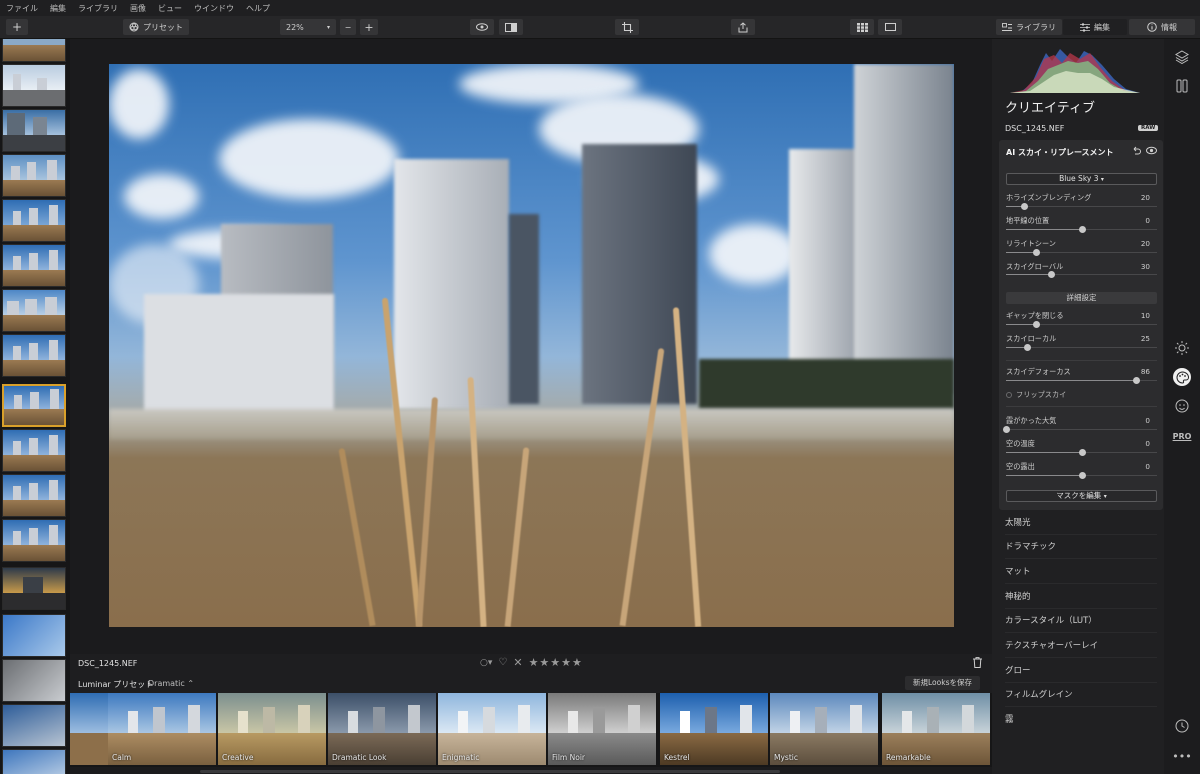 The image size is (1200, 774). What do you see at coordinates (936, 729) in the screenshot?
I see `look-remarkable: Remarkable` at bounding box center [936, 729].